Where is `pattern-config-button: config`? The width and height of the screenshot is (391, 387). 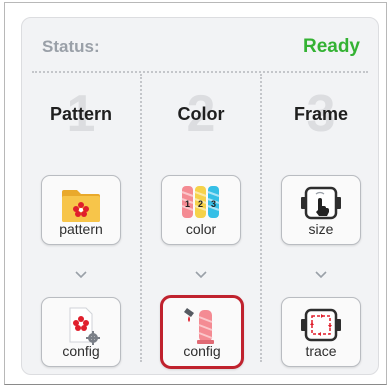 pattern-config-button: config is located at coordinates (81, 332).